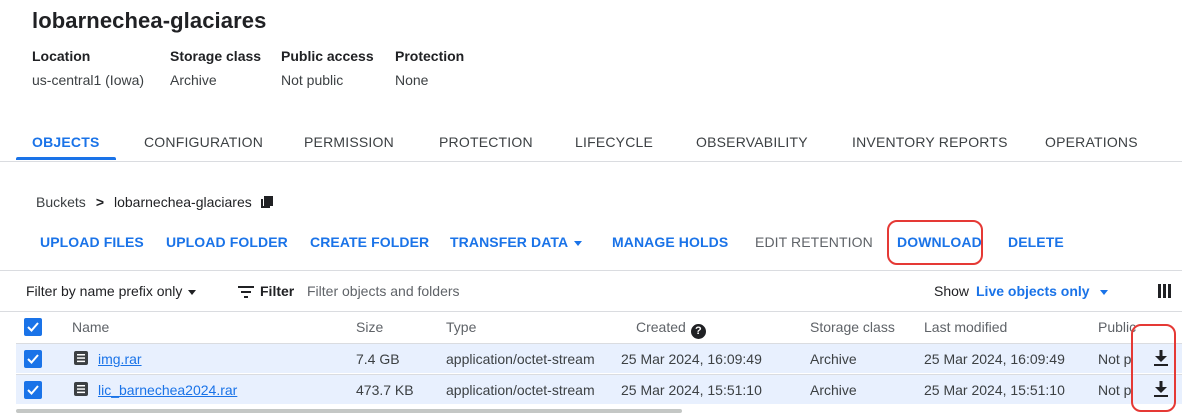 This screenshot has width=1182, height=416. I want to click on meta-value: Not public, so click(312, 80).